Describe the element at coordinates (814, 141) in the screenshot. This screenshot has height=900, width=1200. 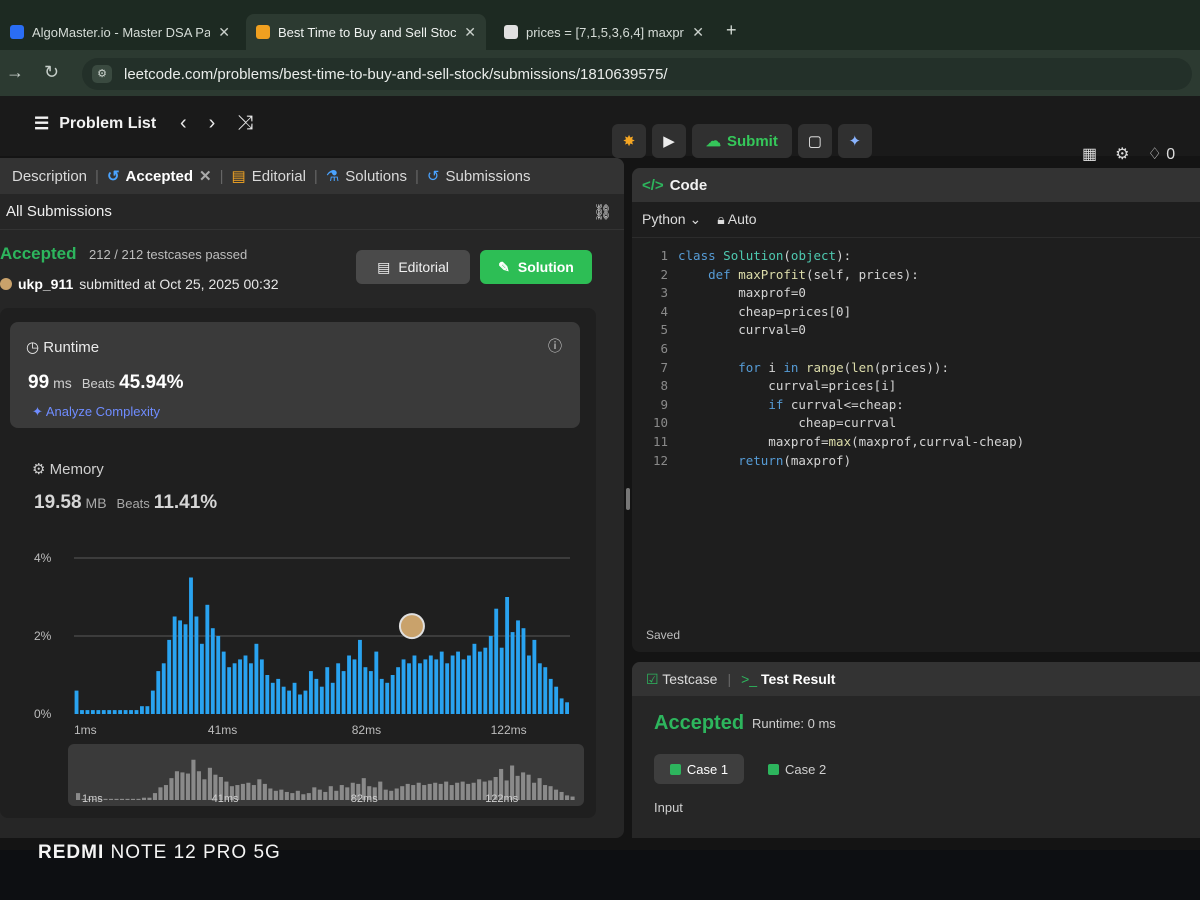
I see `notes-button: ▢` at that location.